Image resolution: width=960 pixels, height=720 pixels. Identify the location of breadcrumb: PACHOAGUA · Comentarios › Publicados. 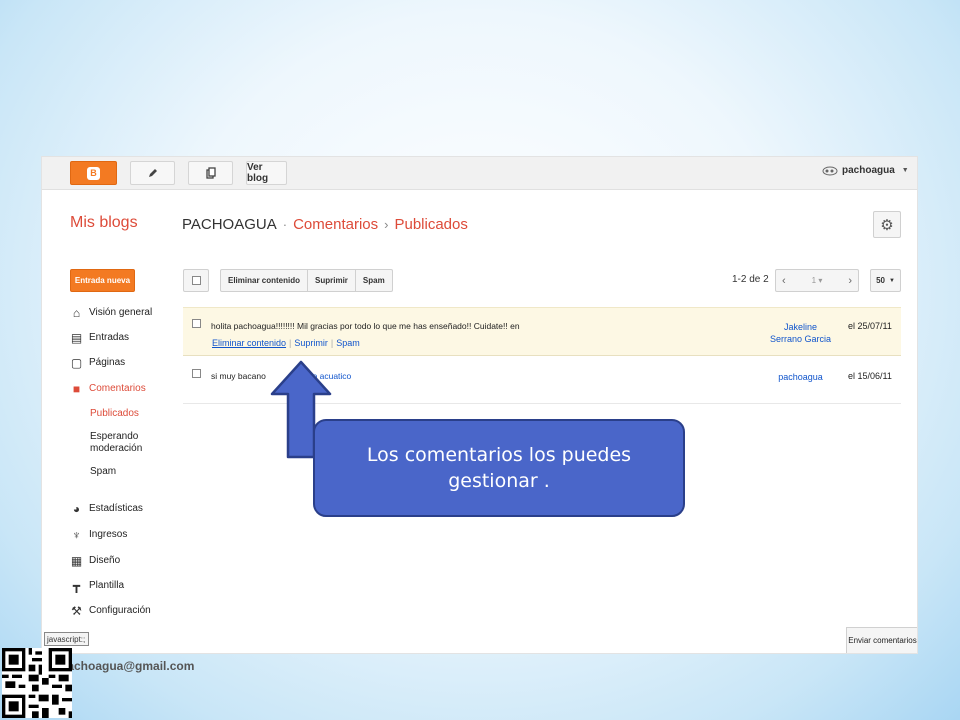
(325, 224).